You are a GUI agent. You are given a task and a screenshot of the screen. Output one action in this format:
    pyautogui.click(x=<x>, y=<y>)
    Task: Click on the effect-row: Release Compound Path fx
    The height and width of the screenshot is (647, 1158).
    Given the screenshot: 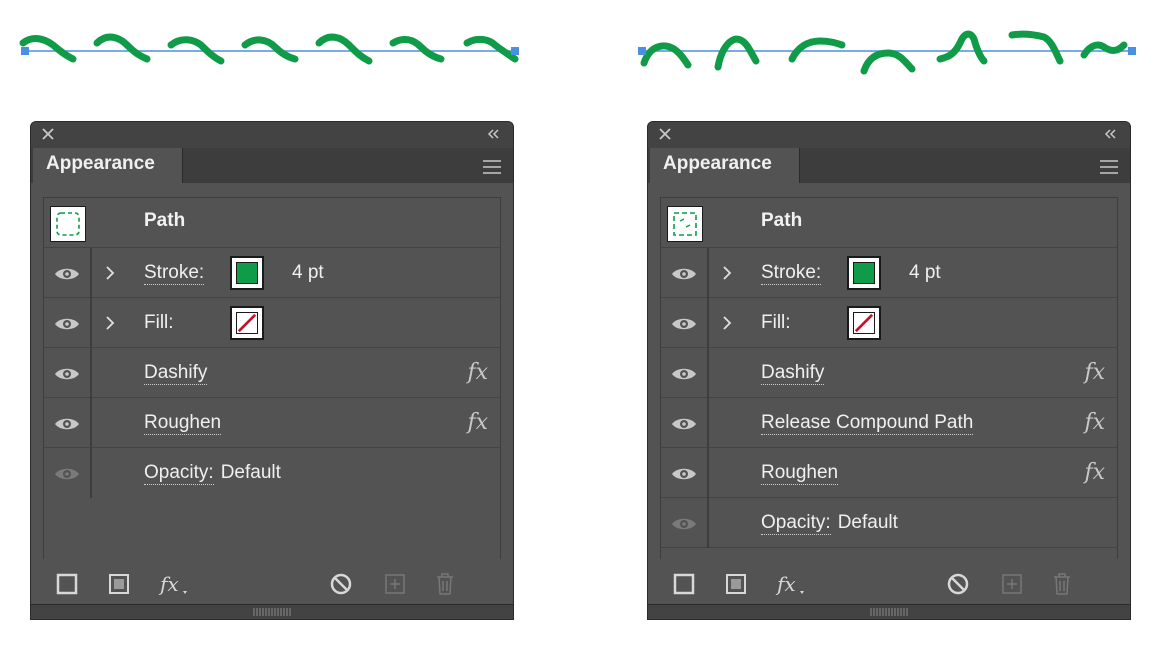 What is the action you would take?
    pyautogui.click(x=889, y=423)
    